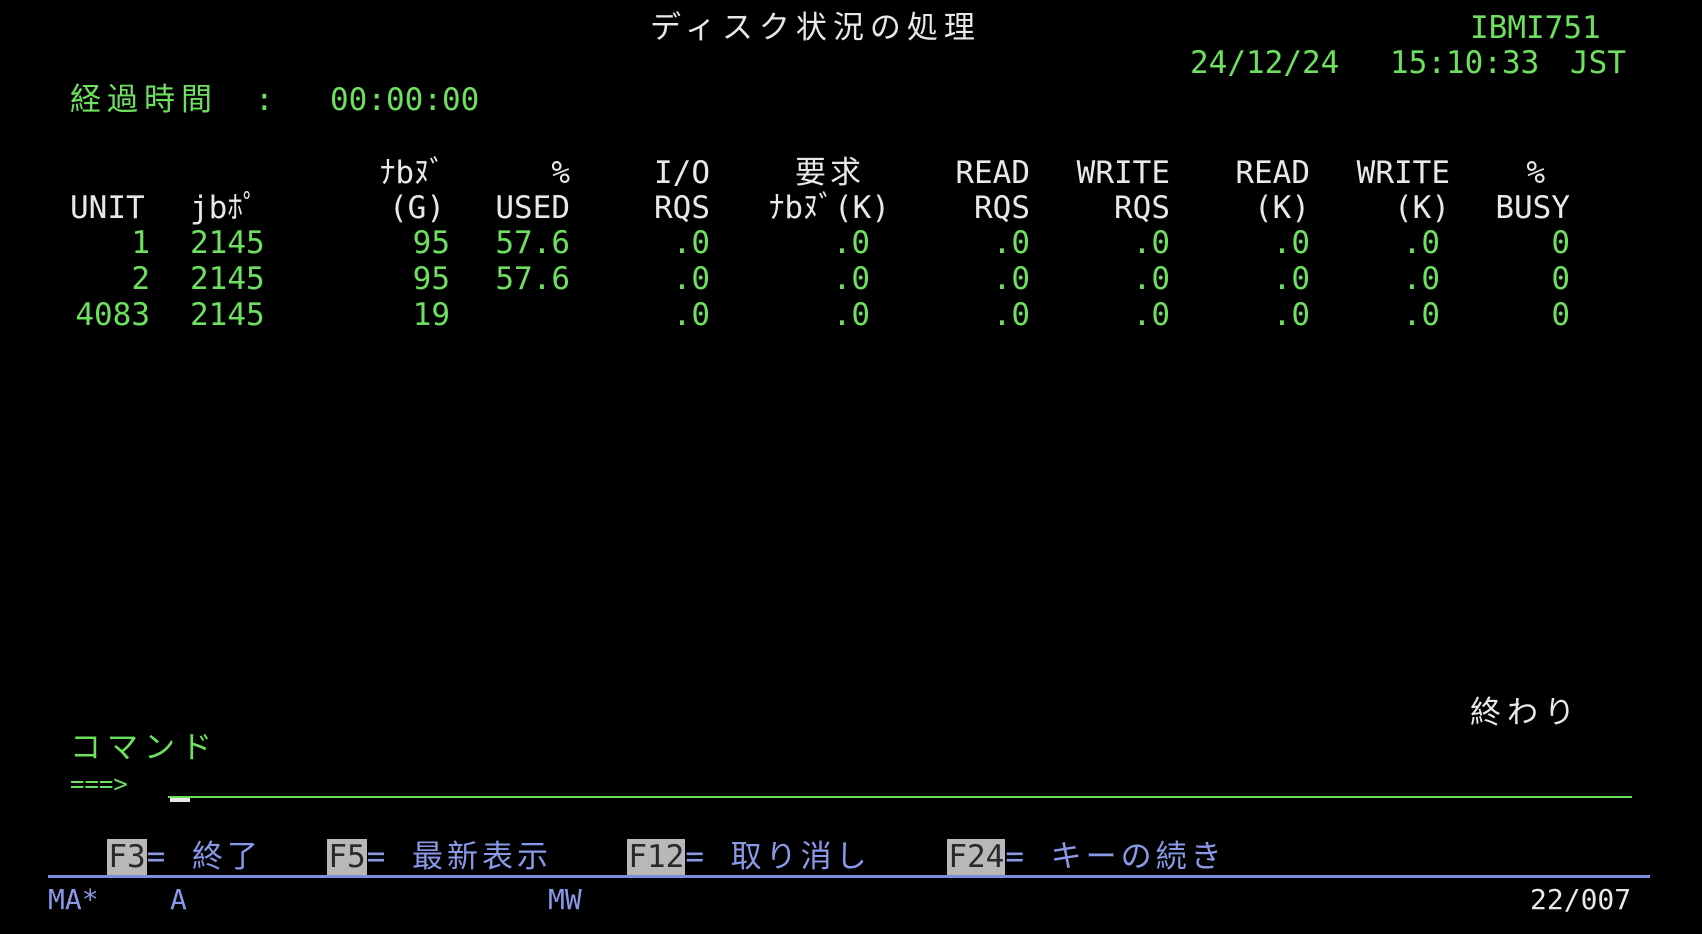 The height and width of the screenshot is (934, 1702). What do you see at coordinates (417, 208) in the screenshot?
I see `col-header-capacity: (G)` at bounding box center [417, 208].